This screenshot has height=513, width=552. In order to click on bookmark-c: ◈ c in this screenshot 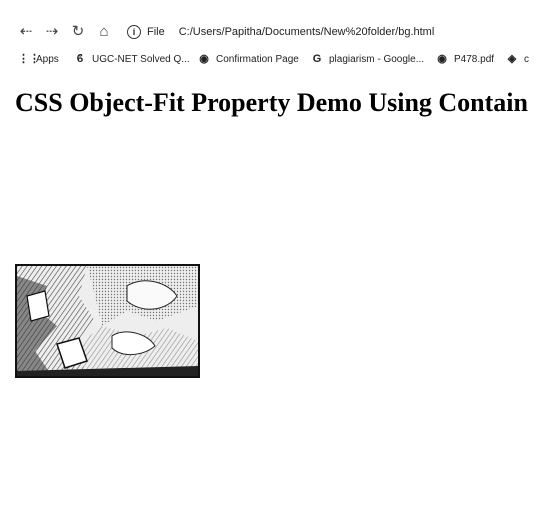, I will do `click(517, 59)`.